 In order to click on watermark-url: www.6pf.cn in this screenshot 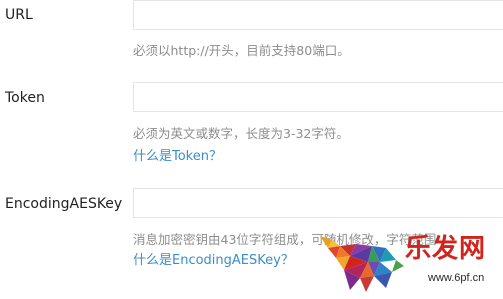, I will do `click(456, 278)`.